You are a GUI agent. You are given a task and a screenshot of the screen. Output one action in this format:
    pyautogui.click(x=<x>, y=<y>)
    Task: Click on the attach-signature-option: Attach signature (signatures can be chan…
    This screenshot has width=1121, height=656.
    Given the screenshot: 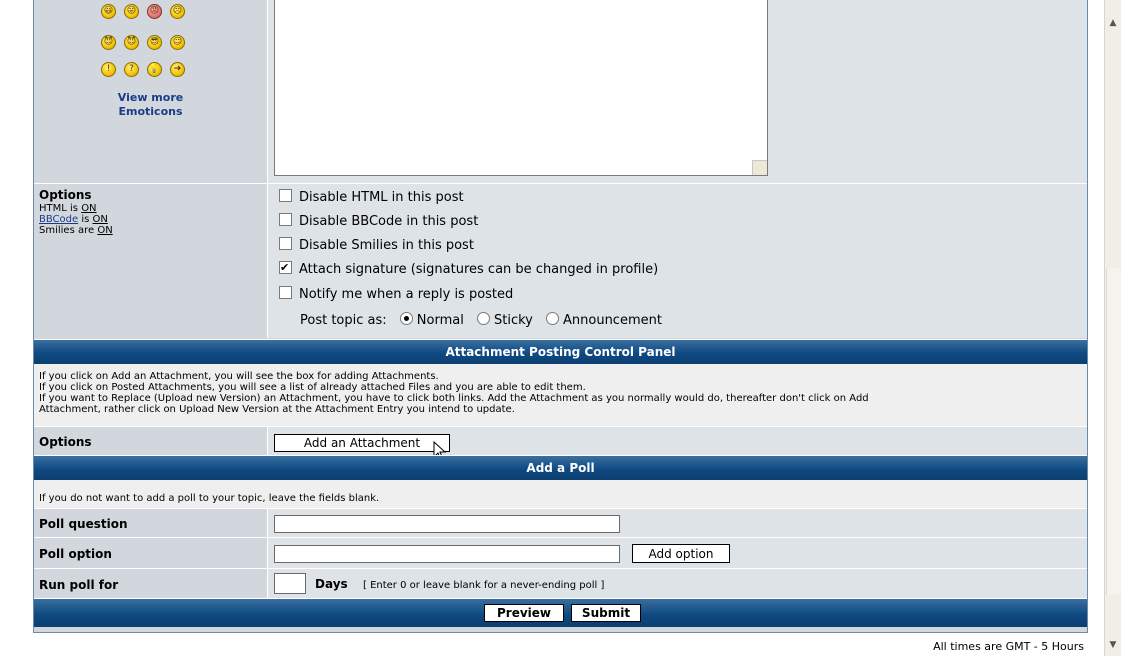 What is the action you would take?
    pyautogui.click(x=469, y=269)
    